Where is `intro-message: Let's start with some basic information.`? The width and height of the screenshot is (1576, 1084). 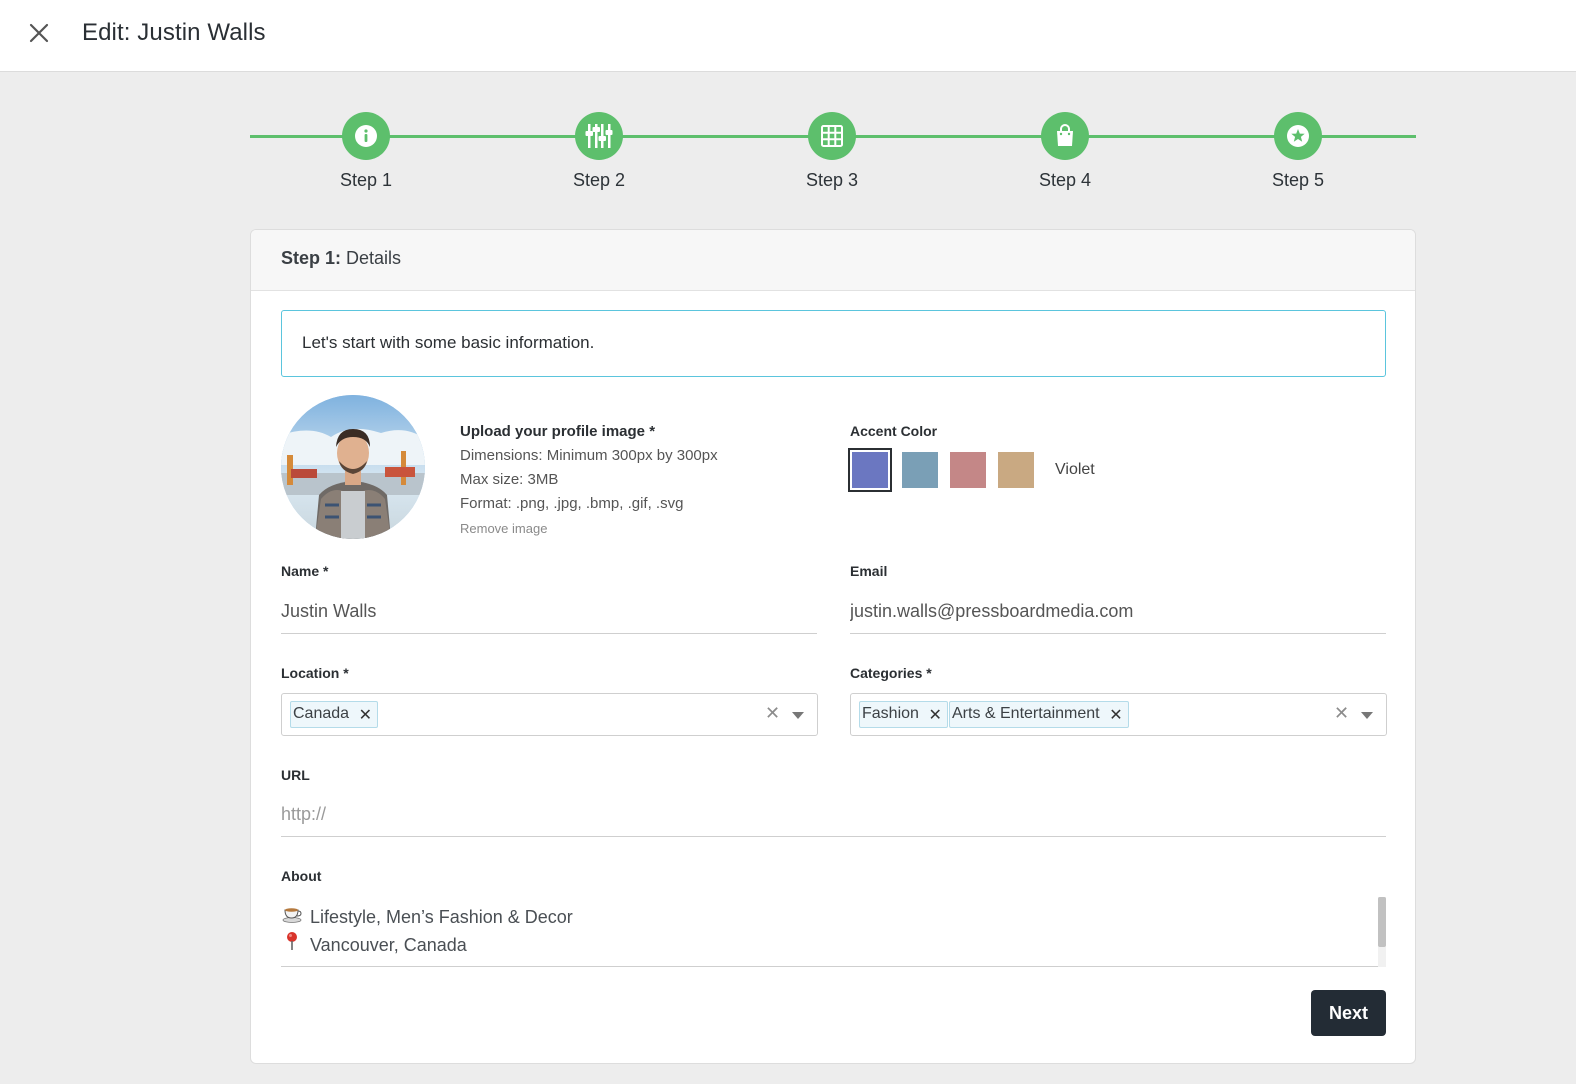 intro-message: Let's start with some basic information. is located at coordinates (833, 343).